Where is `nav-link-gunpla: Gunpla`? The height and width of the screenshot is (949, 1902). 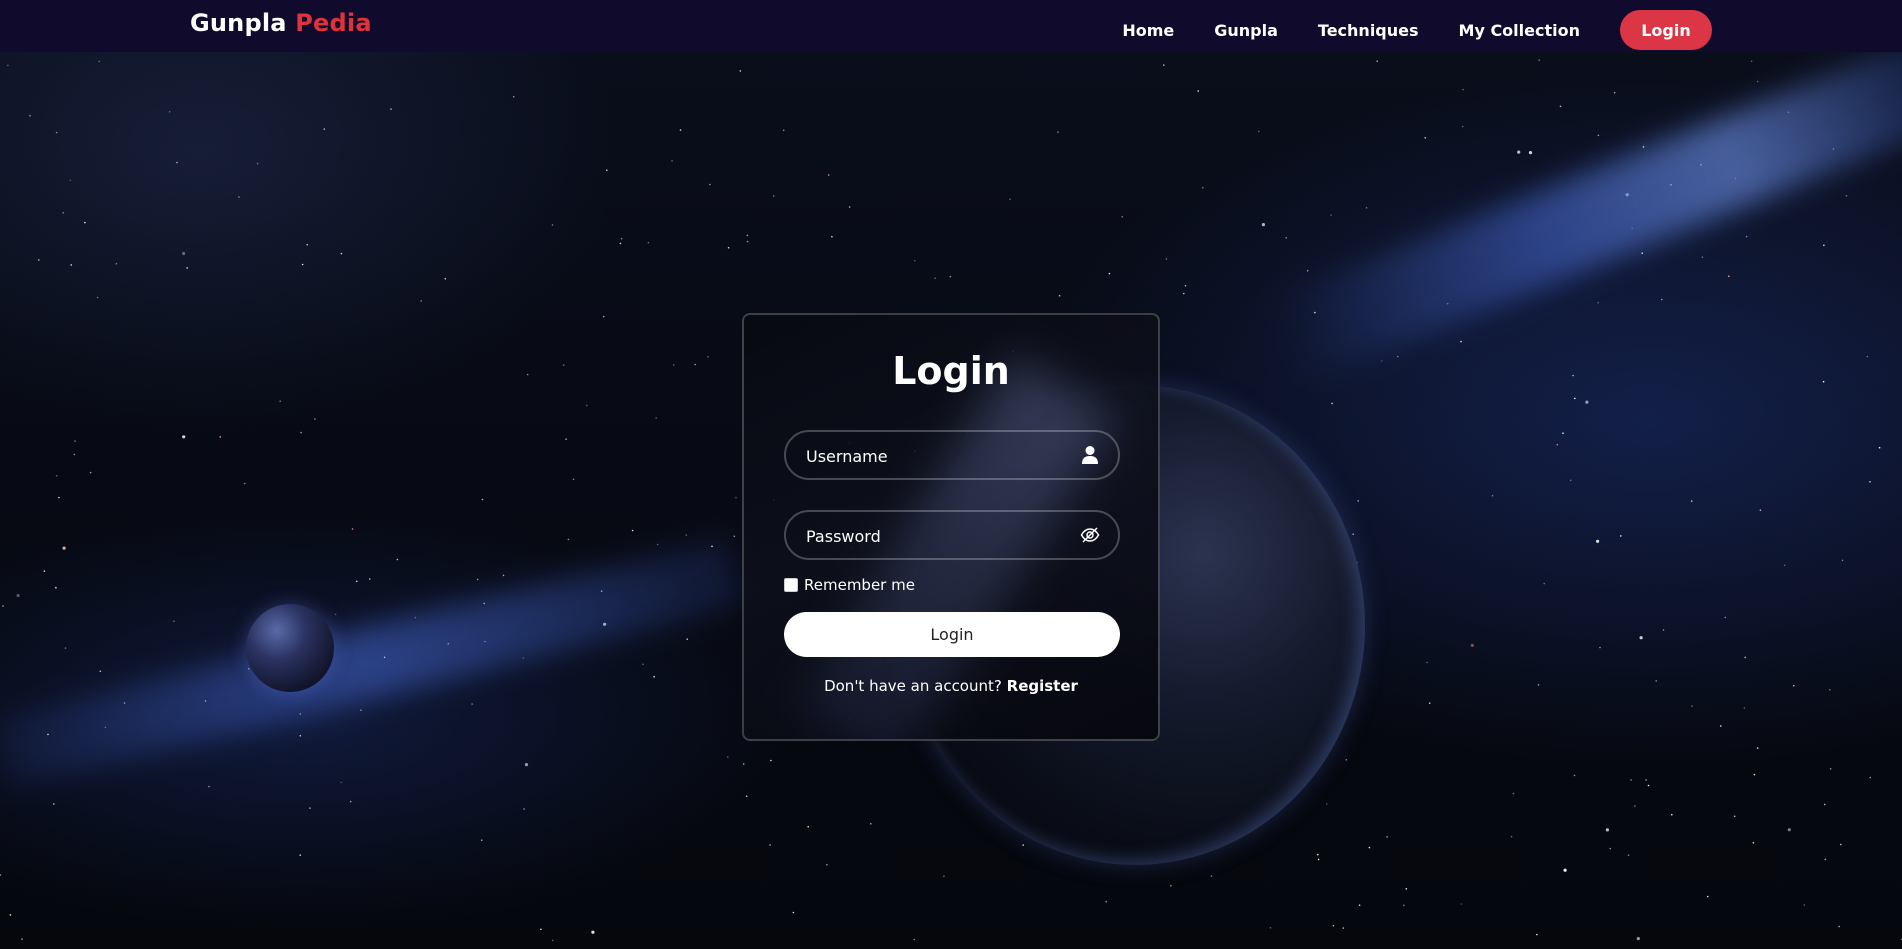 nav-link-gunpla: Gunpla is located at coordinates (1246, 30).